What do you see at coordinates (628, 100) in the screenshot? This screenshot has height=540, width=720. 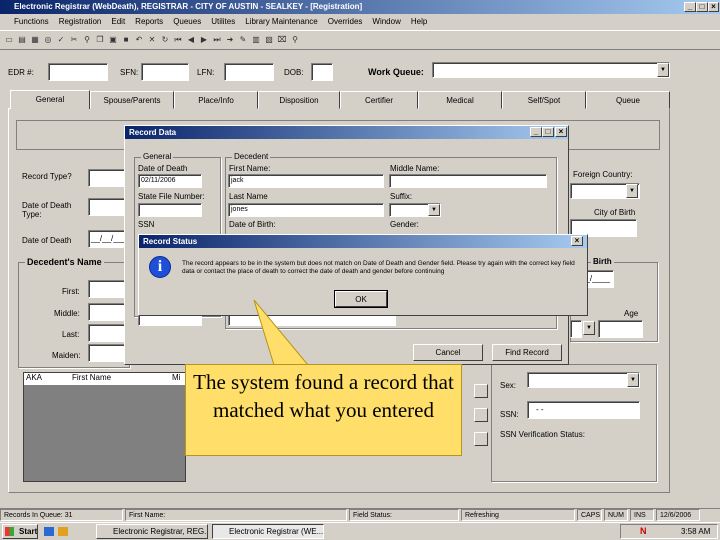 I see `tab-queue: Queue` at bounding box center [628, 100].